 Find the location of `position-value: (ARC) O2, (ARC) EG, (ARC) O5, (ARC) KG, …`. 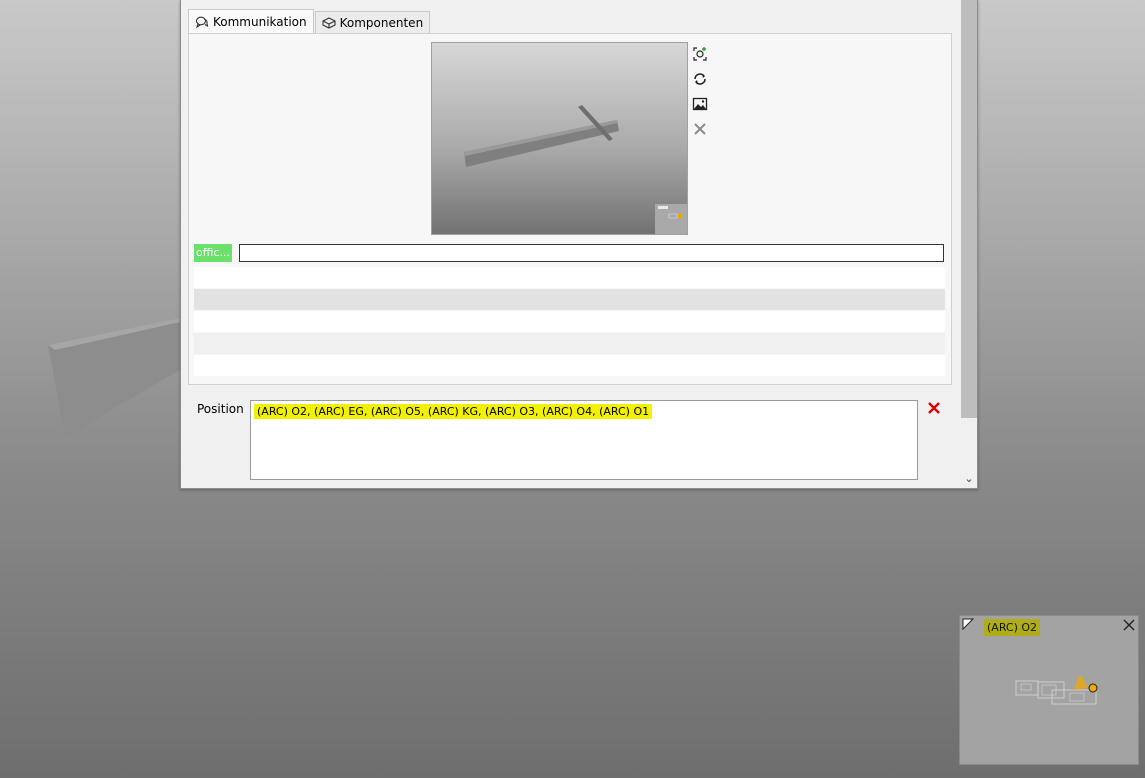

position-value: (ARC) O2, (ARC) EG, (ARC) O5, (ARC) KG, … is located at coordinates (453, 411).